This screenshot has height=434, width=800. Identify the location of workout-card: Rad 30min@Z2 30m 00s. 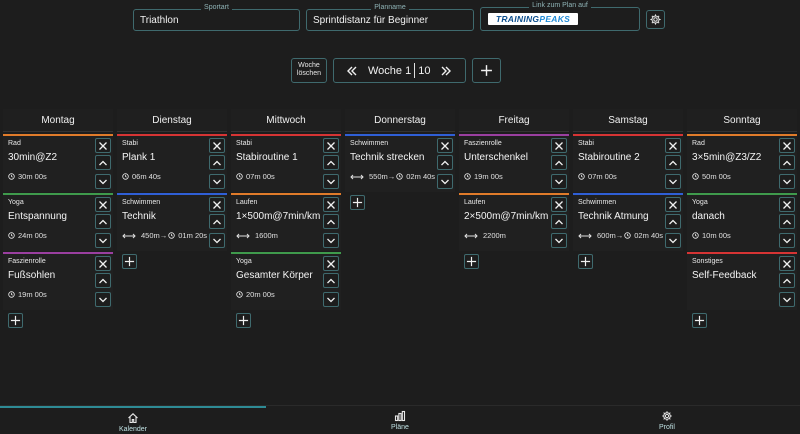
(58, 163).